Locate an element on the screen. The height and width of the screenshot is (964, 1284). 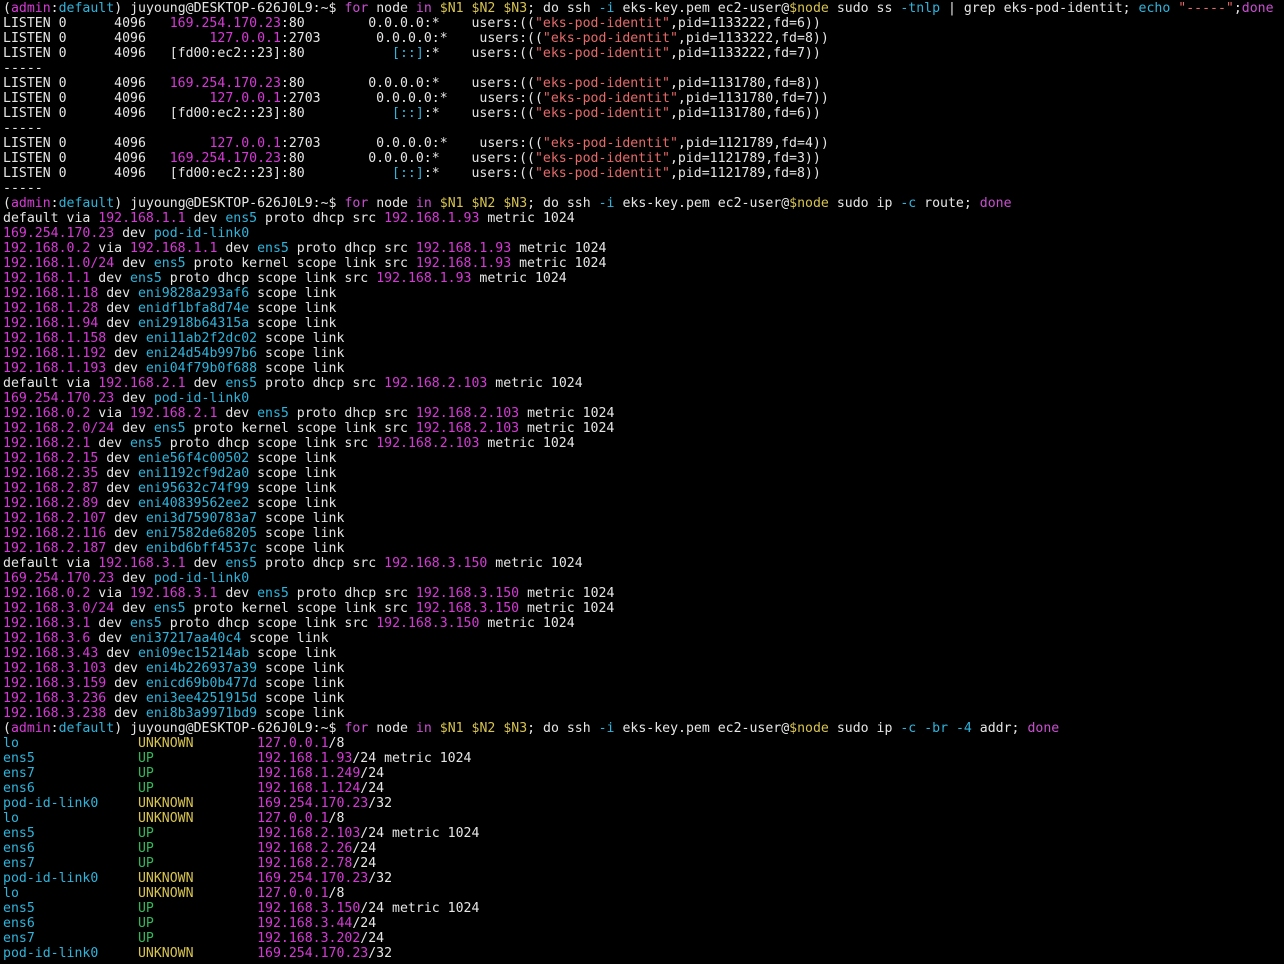
terminal-line: lo UNKNOWN 127.0.0.1/8 is located at coordinates (643, 743).